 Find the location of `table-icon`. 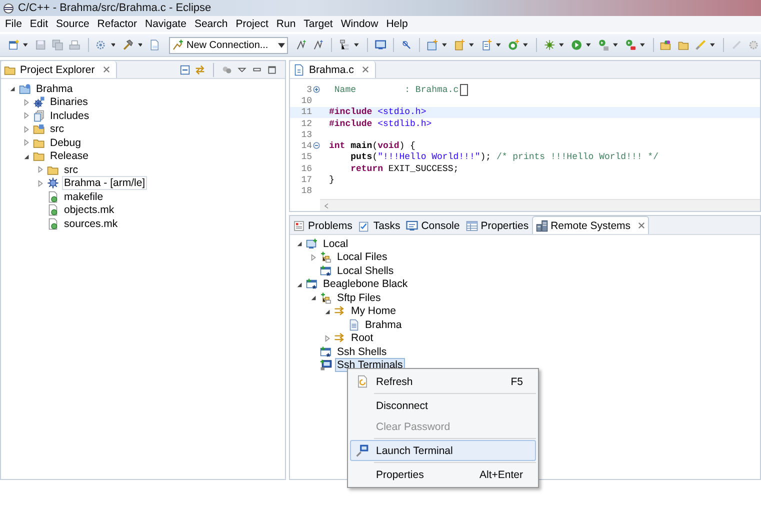

table-icon is located at coordinates (472, 226).